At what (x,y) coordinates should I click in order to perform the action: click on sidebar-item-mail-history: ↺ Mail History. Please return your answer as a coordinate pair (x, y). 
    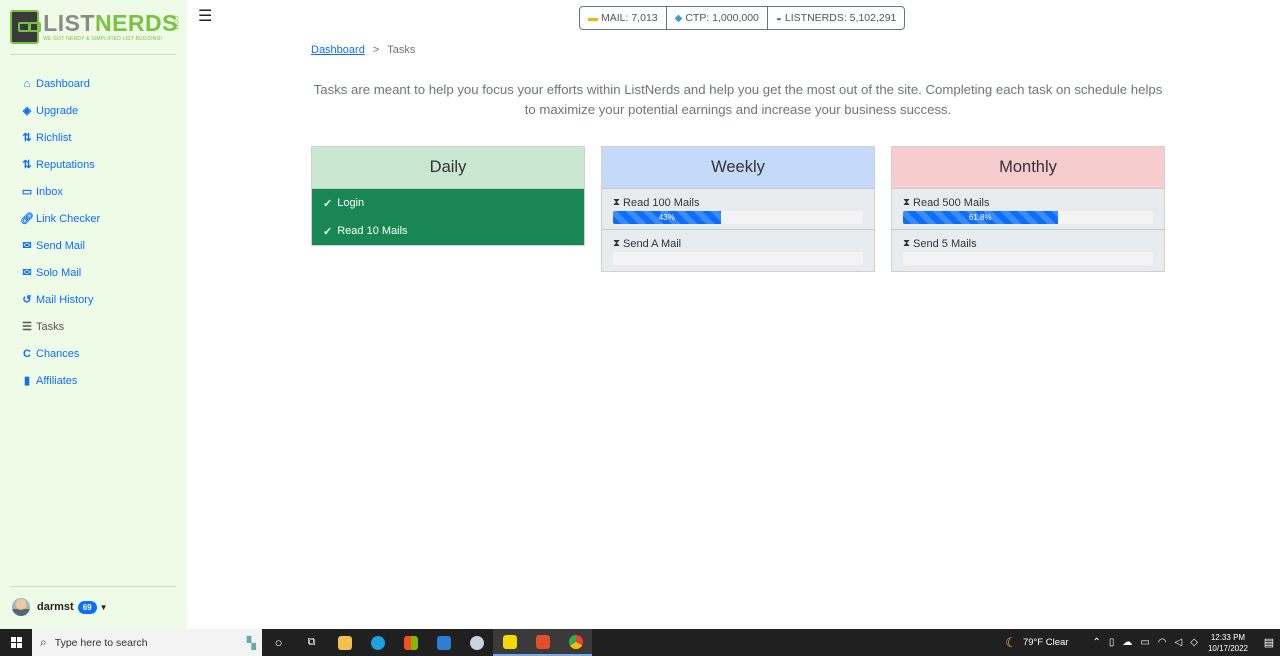
    Looking at the image, I should click on (60, 299).